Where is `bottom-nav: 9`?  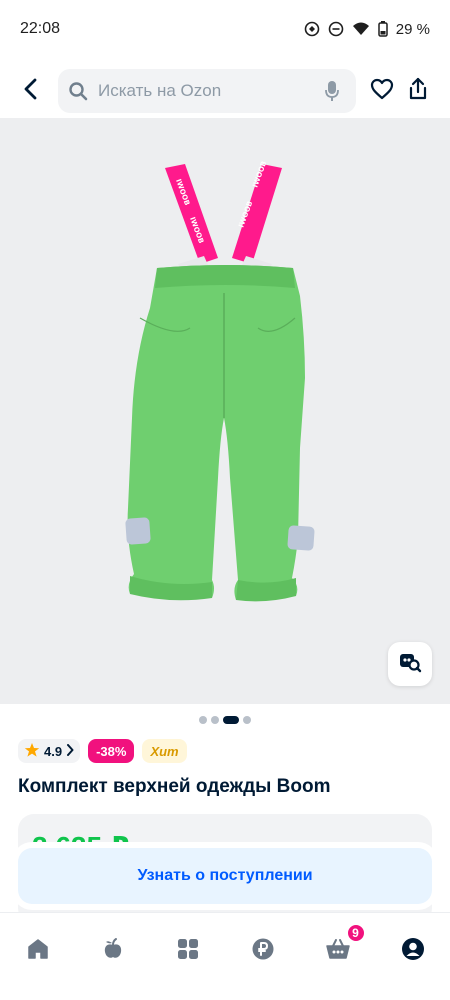 bottom-nav: 9 is located at coordinates (225, 956).